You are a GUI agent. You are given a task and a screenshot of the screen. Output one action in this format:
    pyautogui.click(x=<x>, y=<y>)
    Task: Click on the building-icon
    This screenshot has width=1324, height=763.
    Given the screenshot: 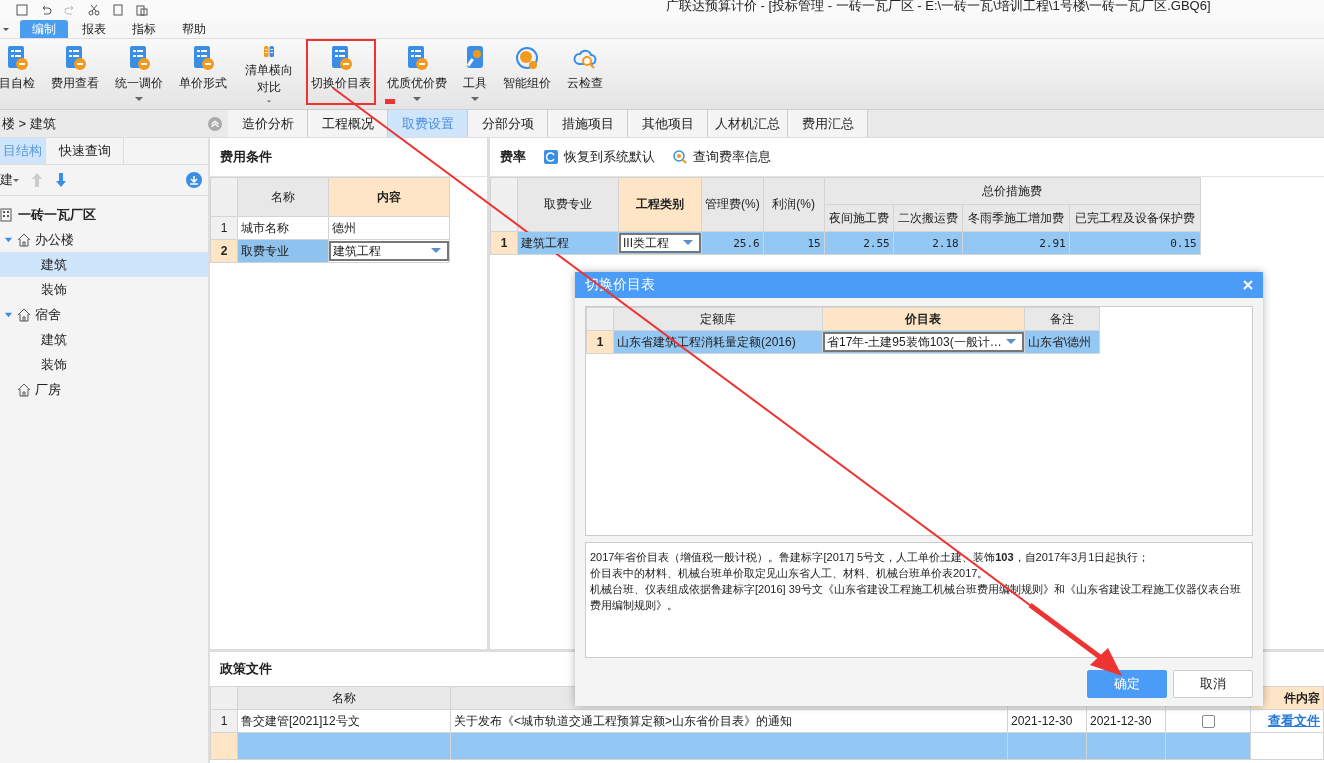 What is the action you would take?
    pyautogui.click(x=7, y=214)
    